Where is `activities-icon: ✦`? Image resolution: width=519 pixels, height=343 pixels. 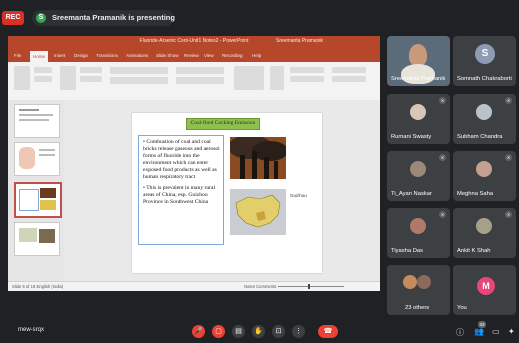
activities-icon: ✦ is located at coordinates (511, 331).